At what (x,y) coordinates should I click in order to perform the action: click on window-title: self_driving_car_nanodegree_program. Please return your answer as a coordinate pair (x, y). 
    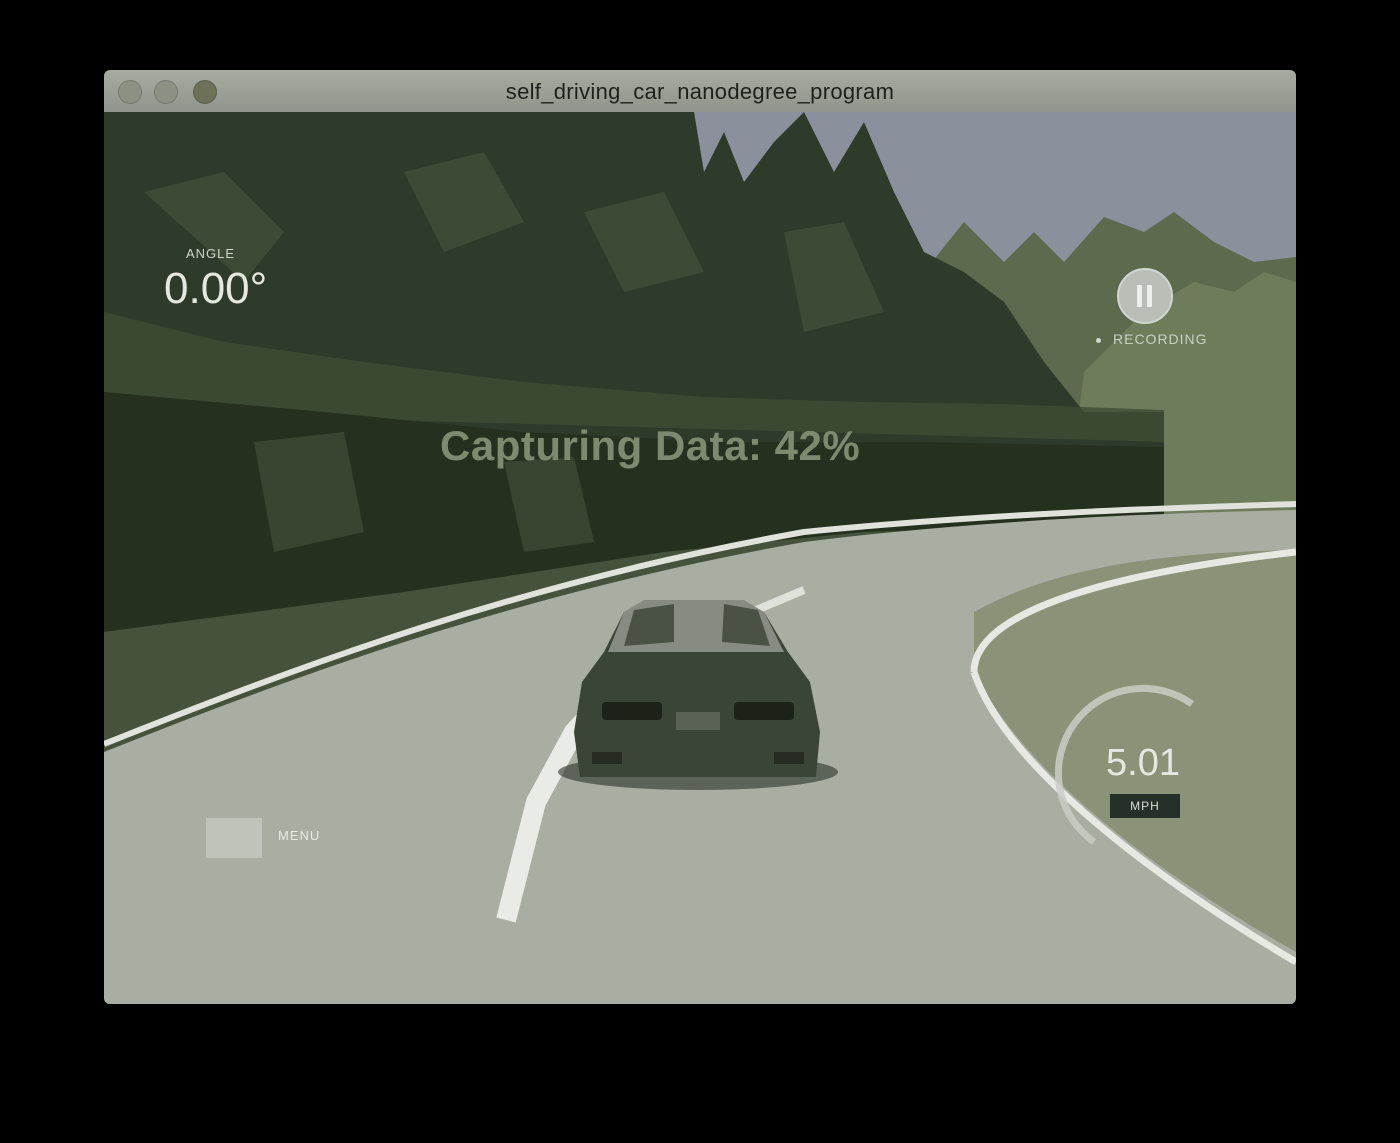
    Looking at the image, I should click on (700, 91).